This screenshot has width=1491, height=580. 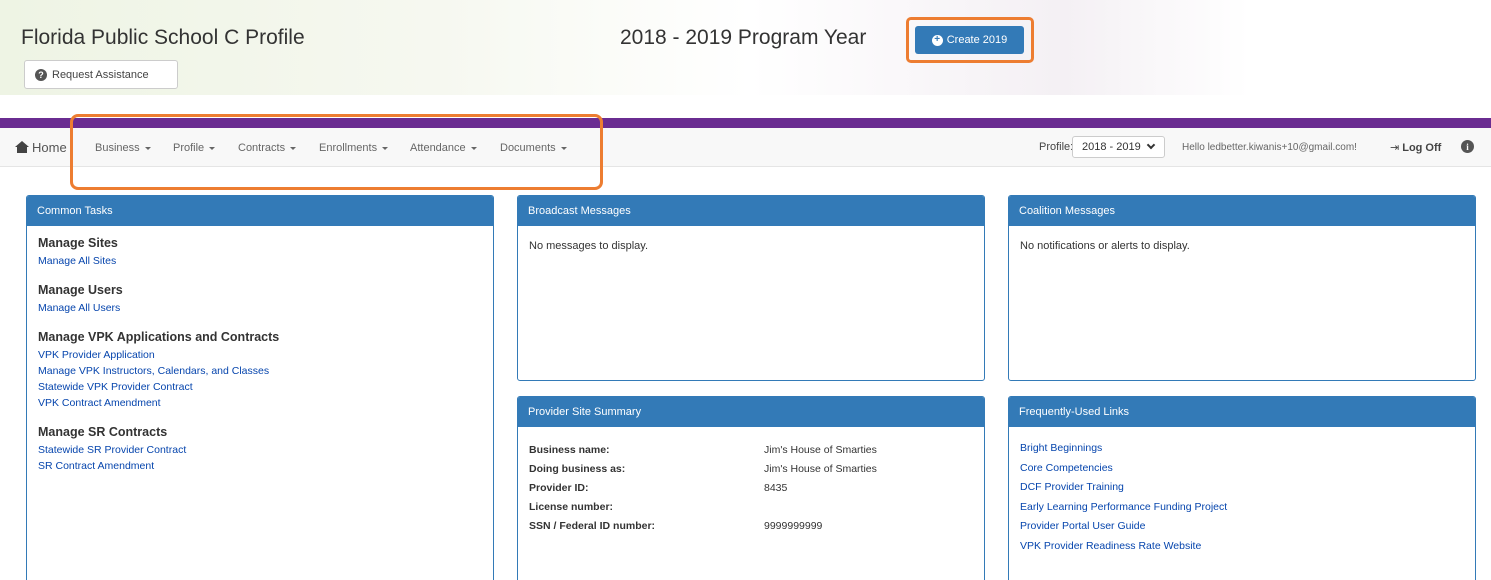 I want to click on profile-year-value: 2018 - 2019, so click(x=1111, y=147).